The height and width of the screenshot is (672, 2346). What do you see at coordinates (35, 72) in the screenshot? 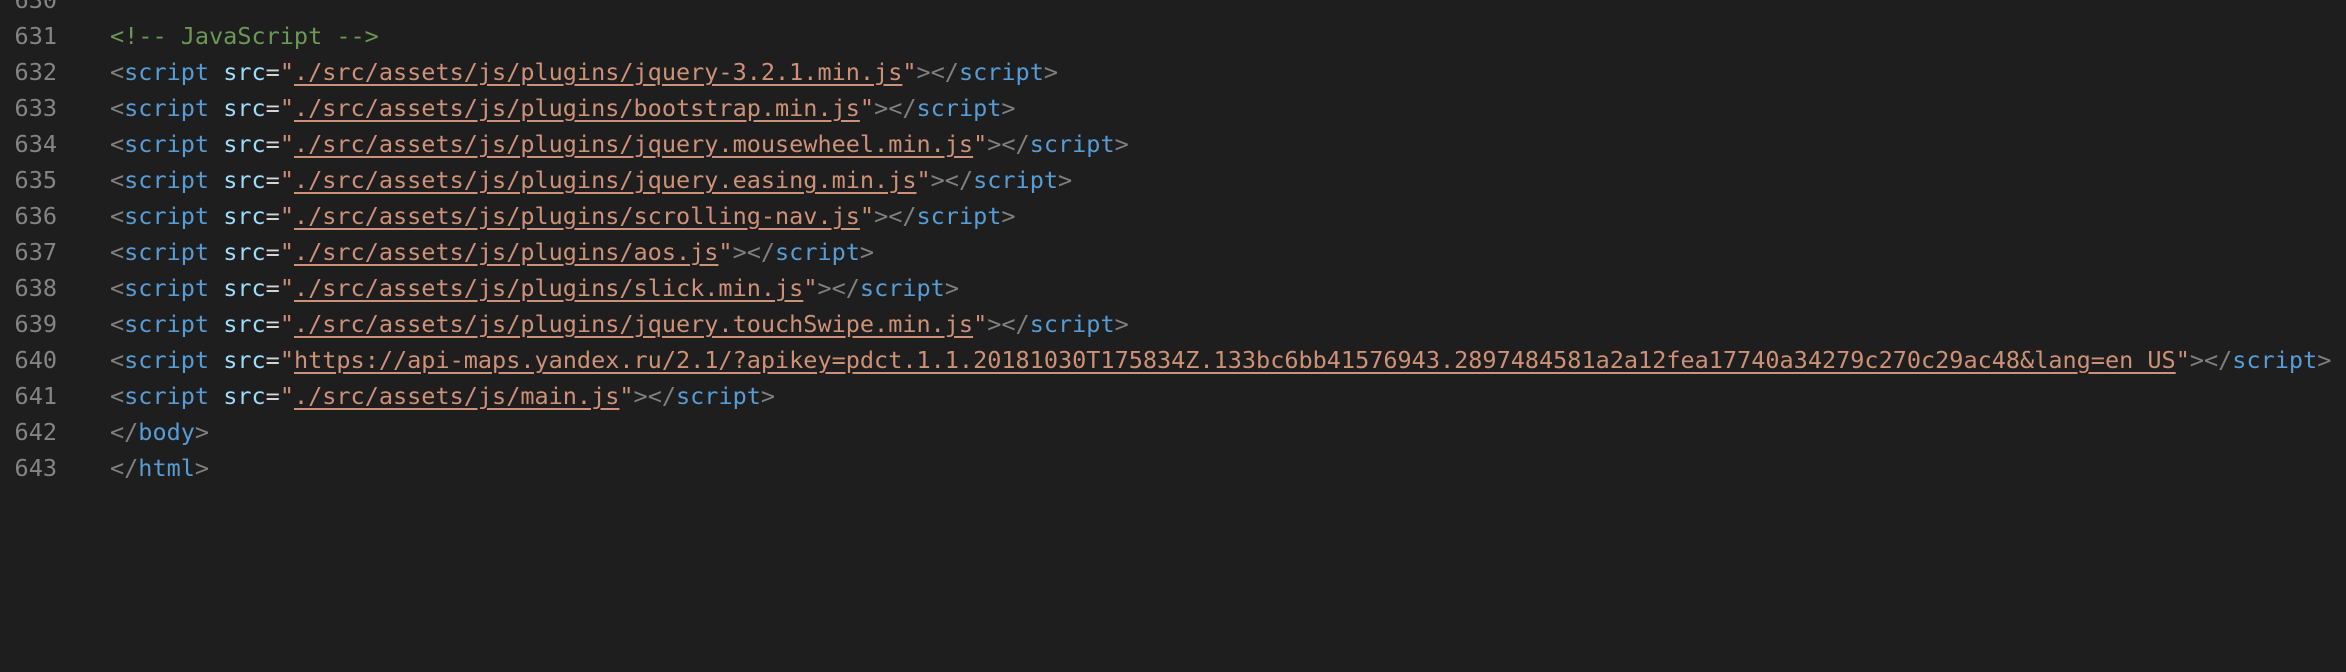
I see `line-number: 632` at bounding box center [35, 72].